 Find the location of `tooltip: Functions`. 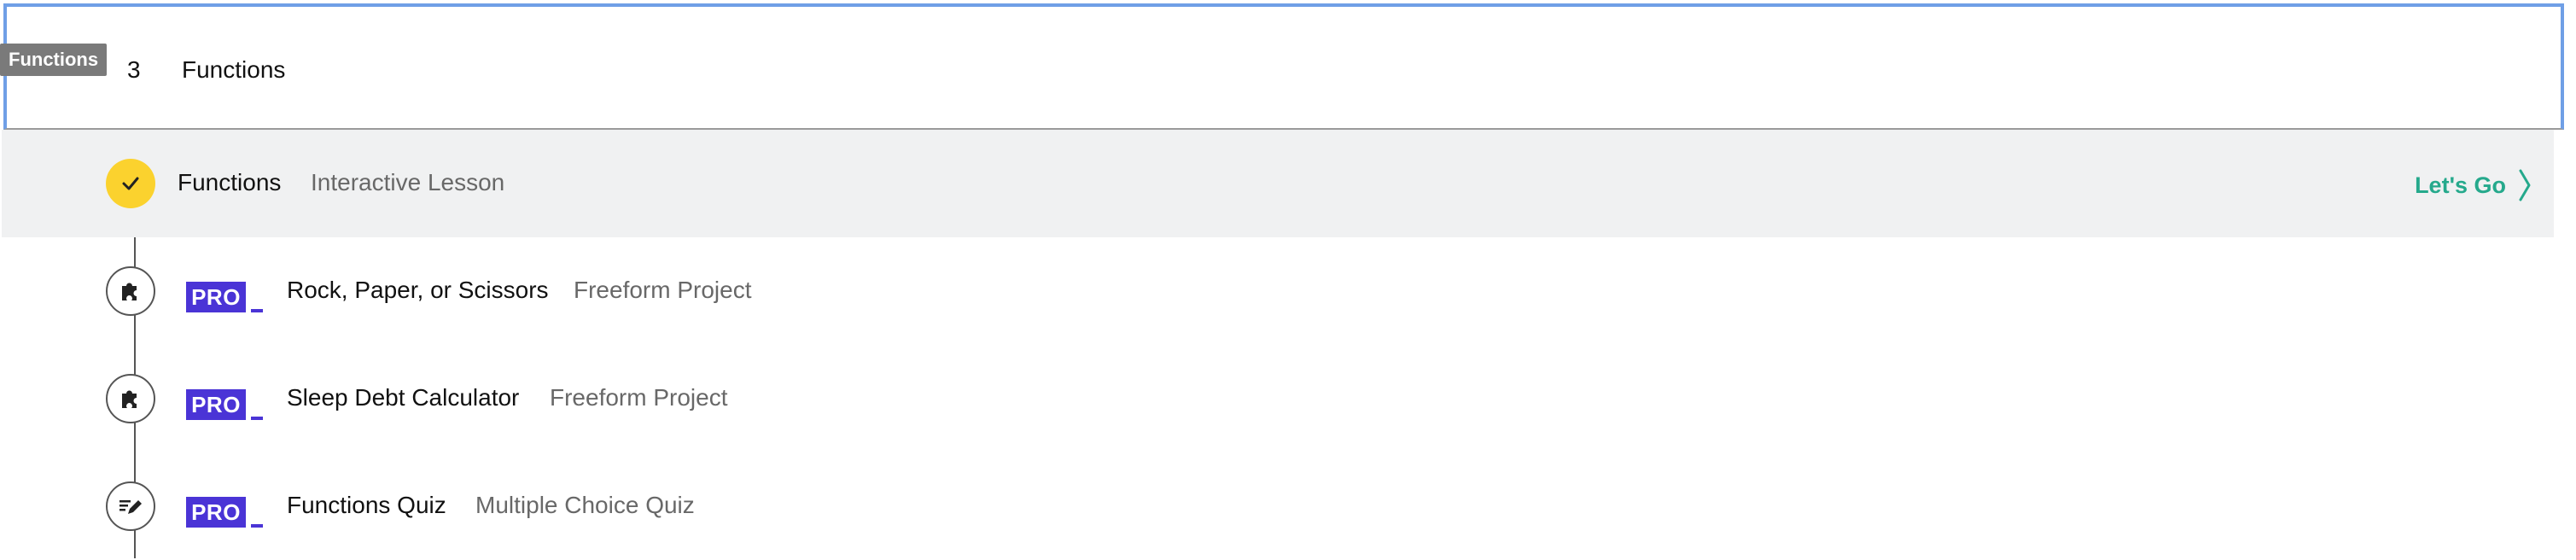

tooltip: Functions is located at coordinates (54, 60).